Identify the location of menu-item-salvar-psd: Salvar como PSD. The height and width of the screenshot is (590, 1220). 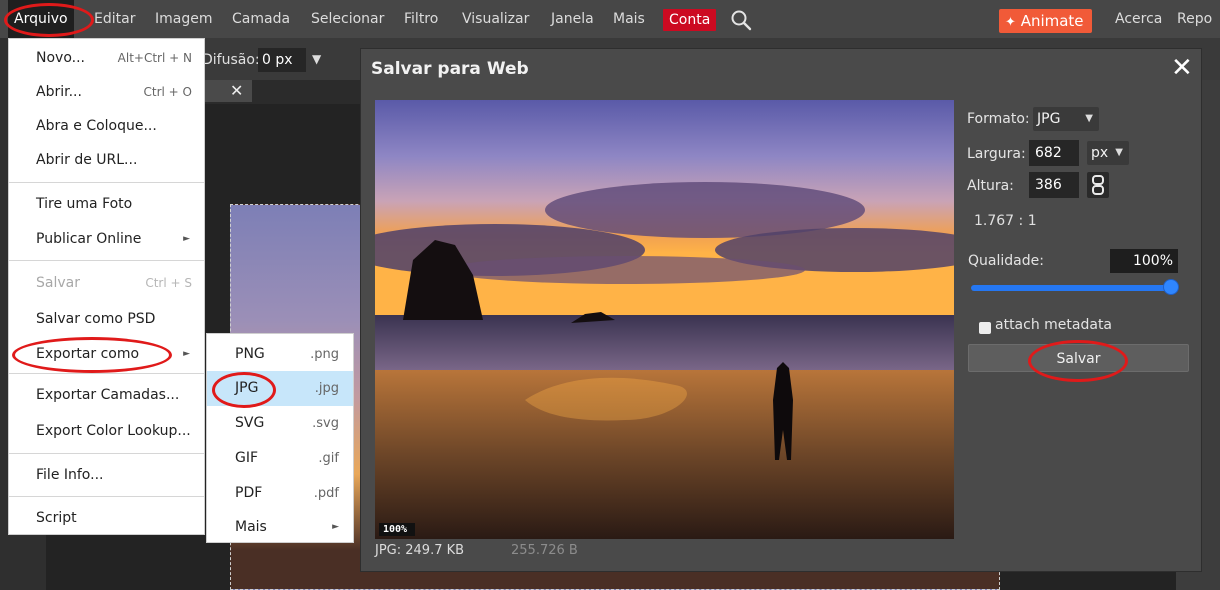
(106, 319).